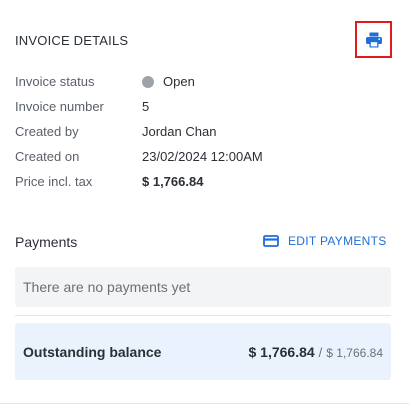 The image size is (409, 406). I want to click on balance-amounts: $ 1,766.84 / $ 1,766.84, so click(315, 352).